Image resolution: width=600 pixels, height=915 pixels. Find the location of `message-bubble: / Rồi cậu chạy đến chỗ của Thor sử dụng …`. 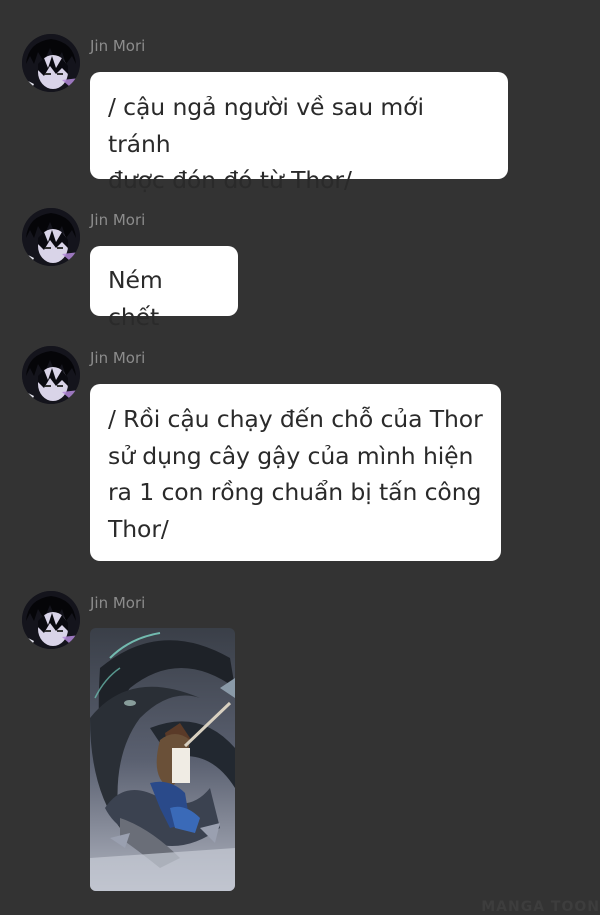

message-bubble: / Rồi cậu chạy đến chỗ của Thor sử dụng … is located at coordinates (295, 472).